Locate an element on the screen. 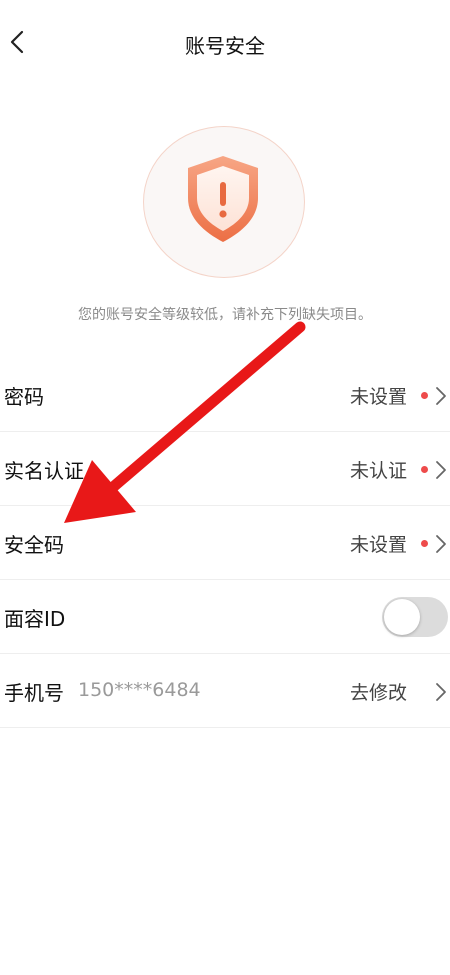 This screenshot has height=975, width=450. security-code-status: 未设置 is located at coordinates (378, 545).